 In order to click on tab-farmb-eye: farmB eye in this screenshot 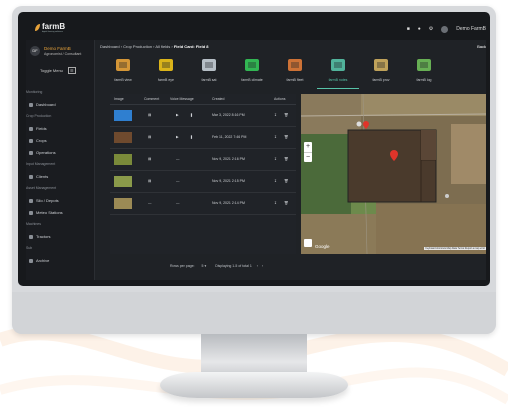, I will do `click(166, 71)`.